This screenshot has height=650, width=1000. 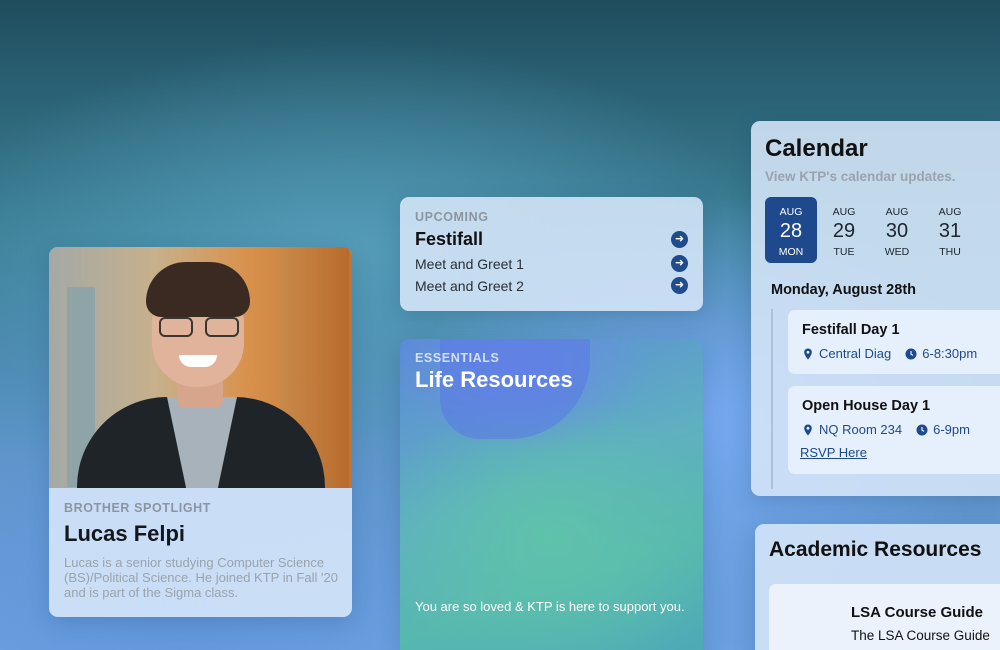 I want to click on day-date: 28, so click(x=791, y=231).